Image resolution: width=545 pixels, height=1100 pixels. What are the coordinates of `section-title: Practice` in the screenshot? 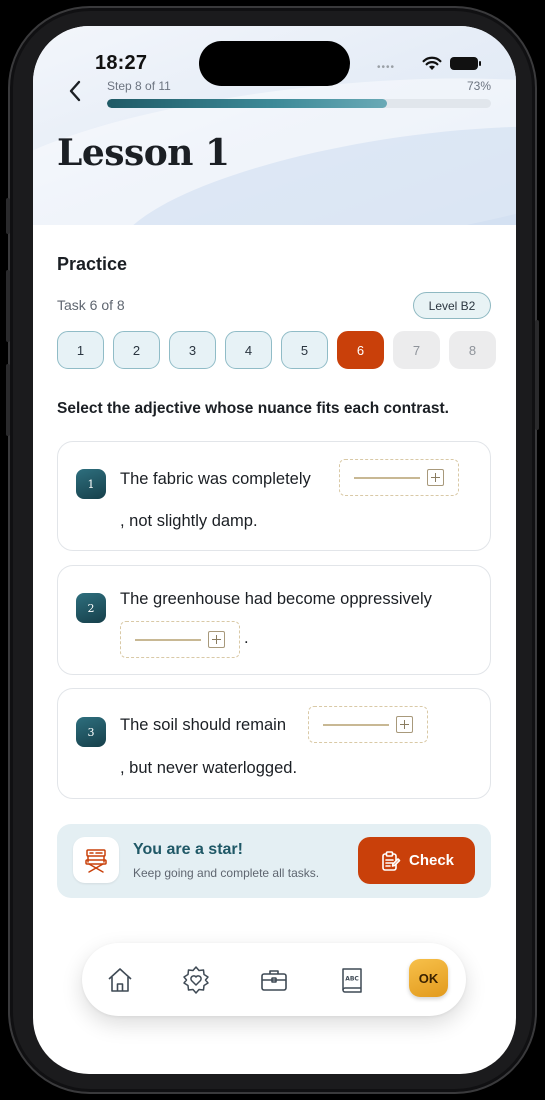 It's located at (92, 264).